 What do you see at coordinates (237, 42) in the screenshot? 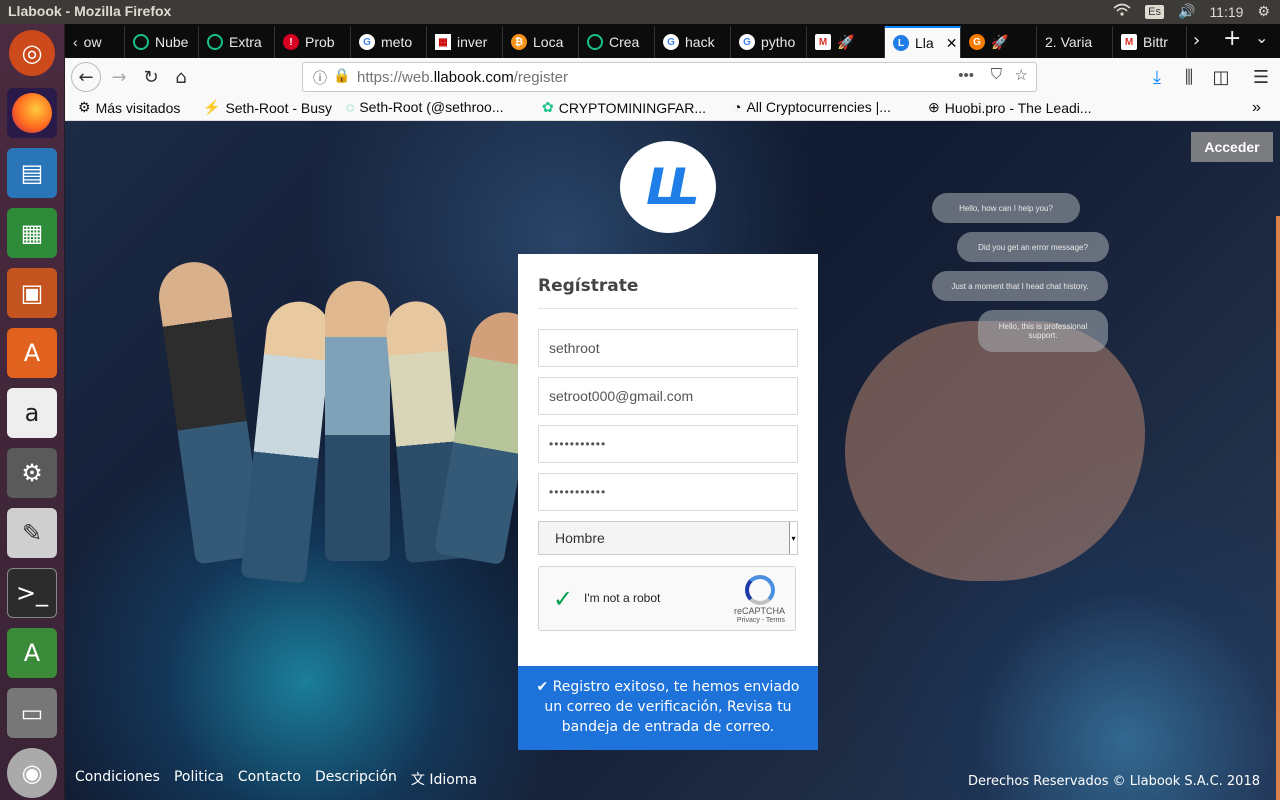
I see `tab-2: Extra` at bounding box center [237, 42].